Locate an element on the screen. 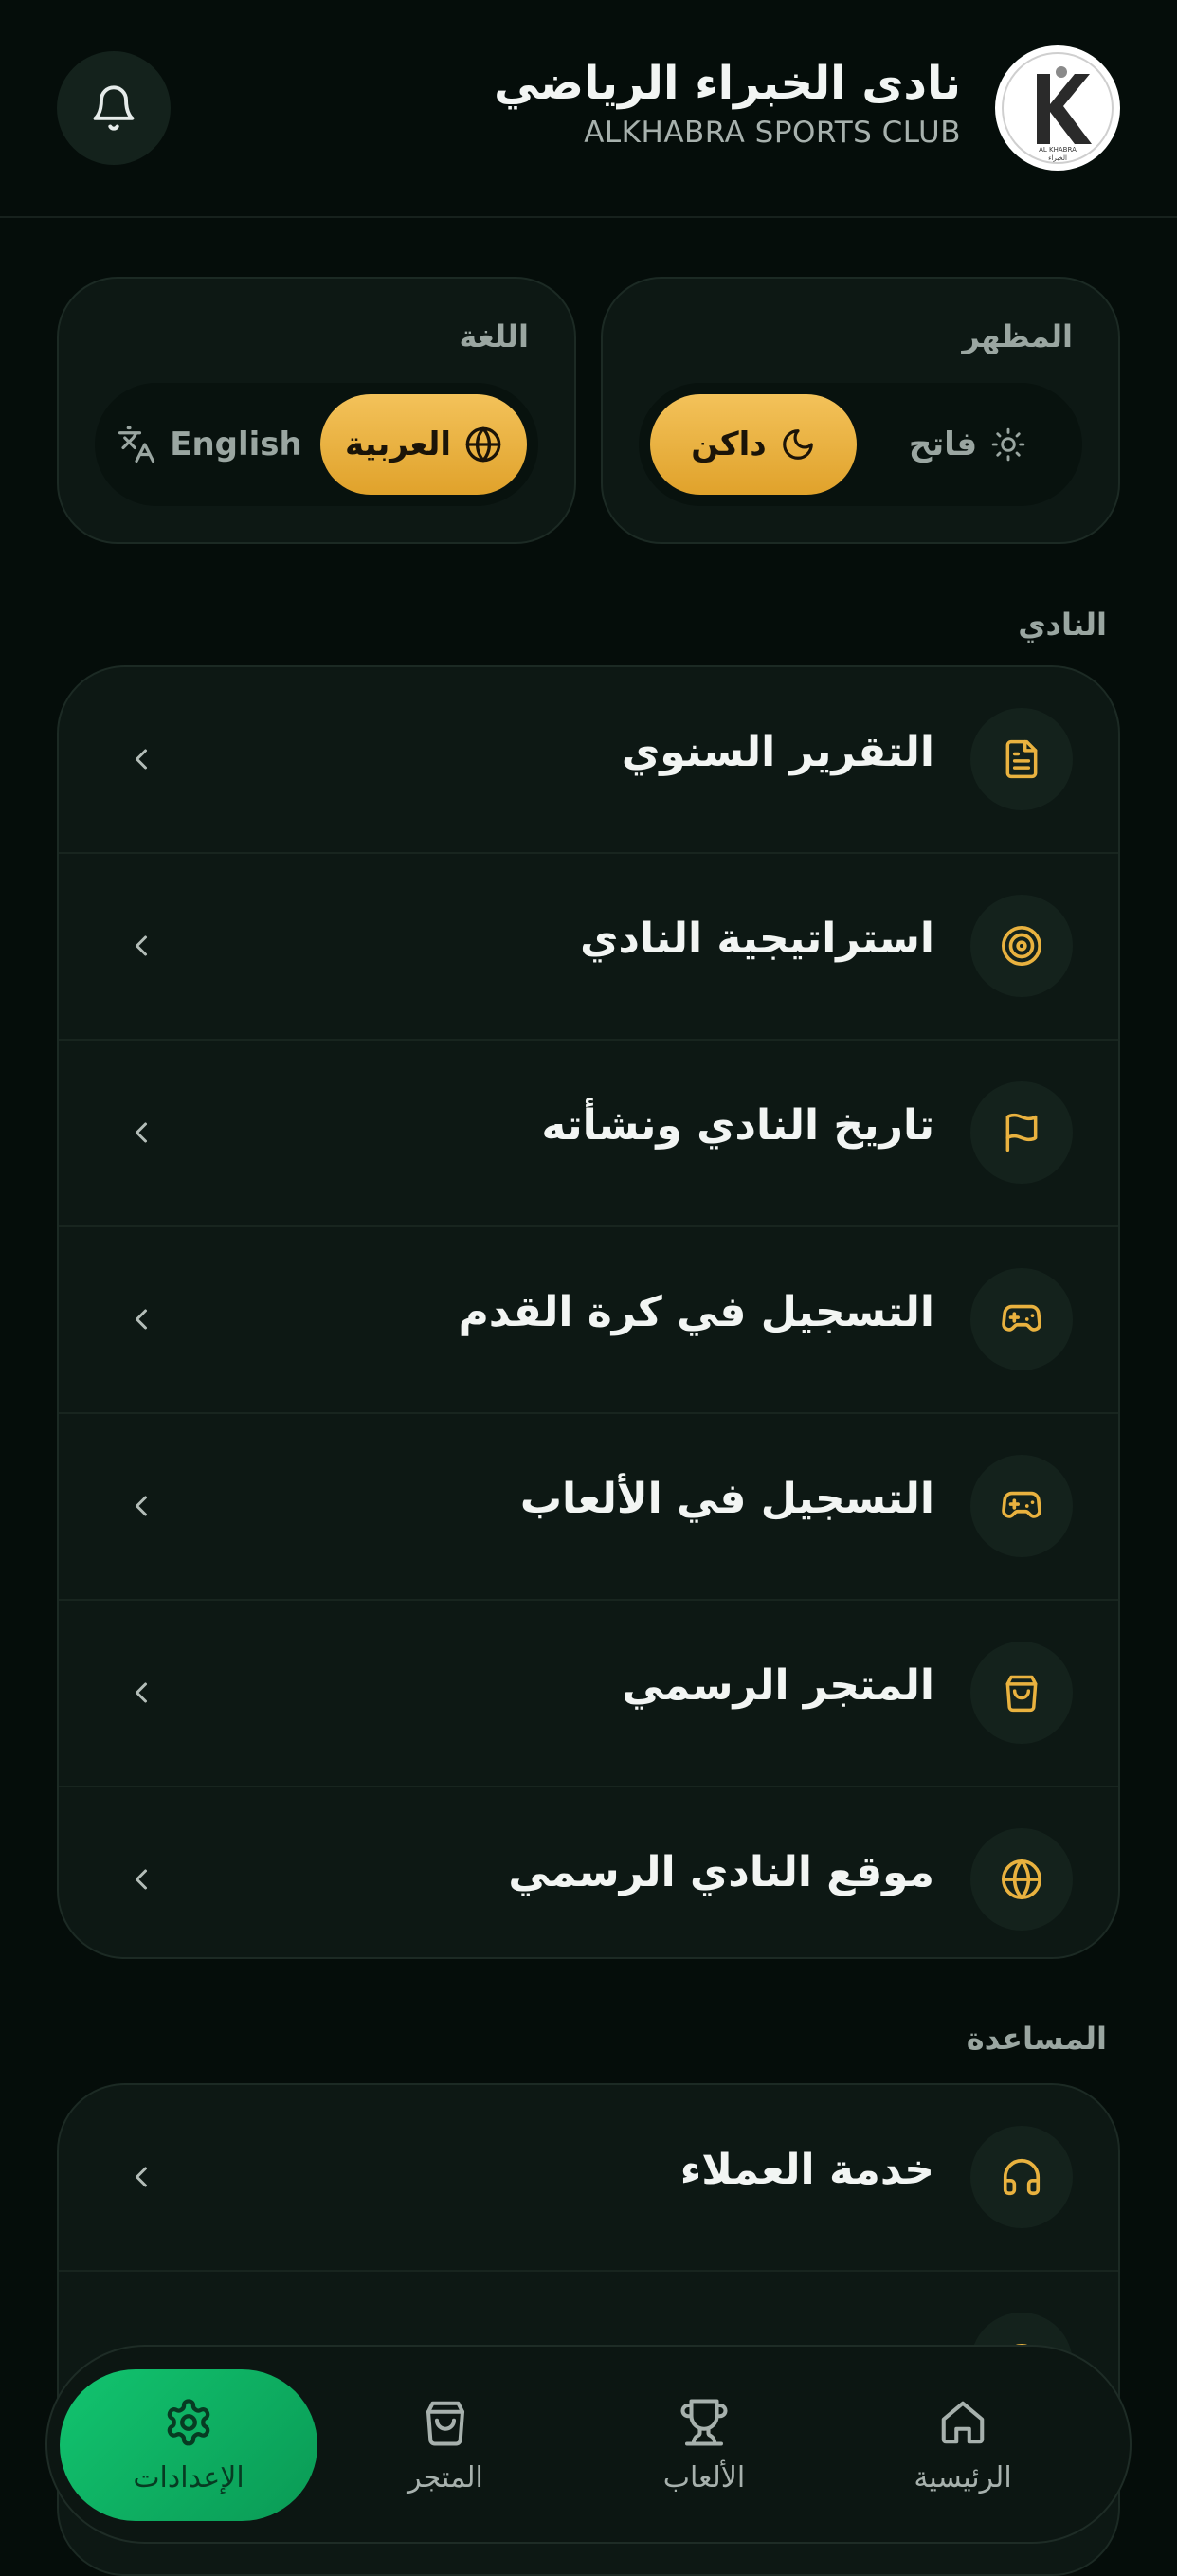 Image resolution: width=1177 pixels, height=2576 pixels. list-item-label: التسجيل في كرة القدم is located at coordinates (696, 1312).